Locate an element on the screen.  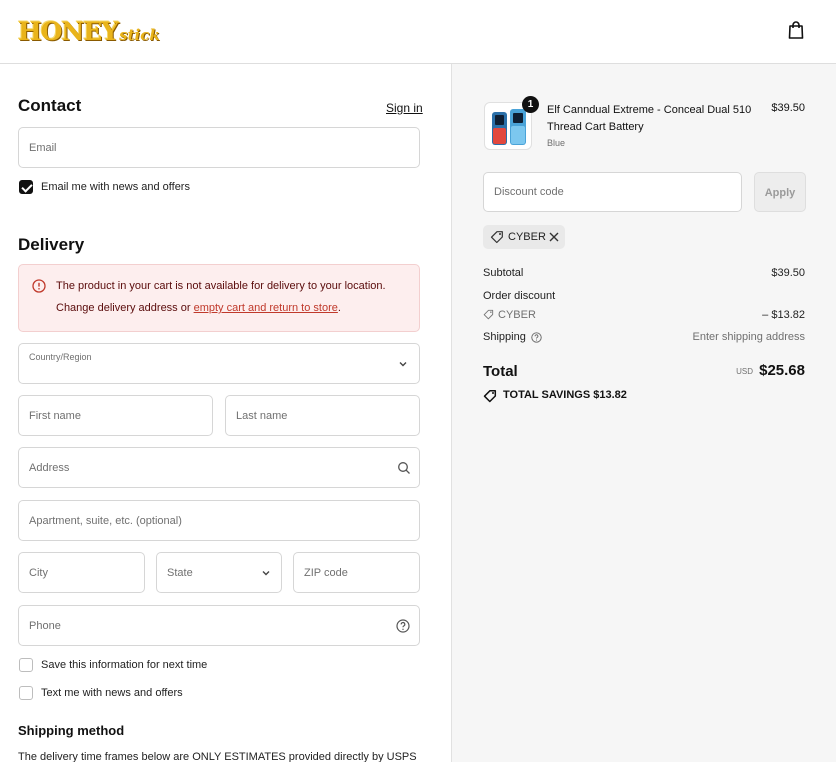
apartment-field: Apartment, suite, etc. (optional) is located at coordinates (219, 520).